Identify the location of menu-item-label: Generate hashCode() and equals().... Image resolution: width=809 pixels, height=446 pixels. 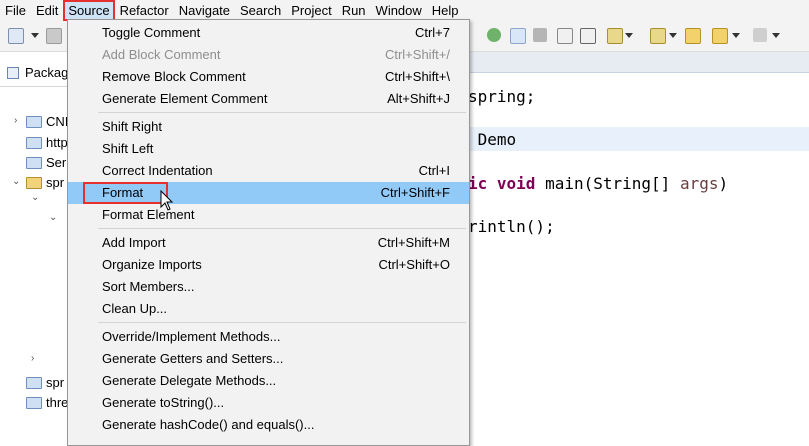
(208, 424).